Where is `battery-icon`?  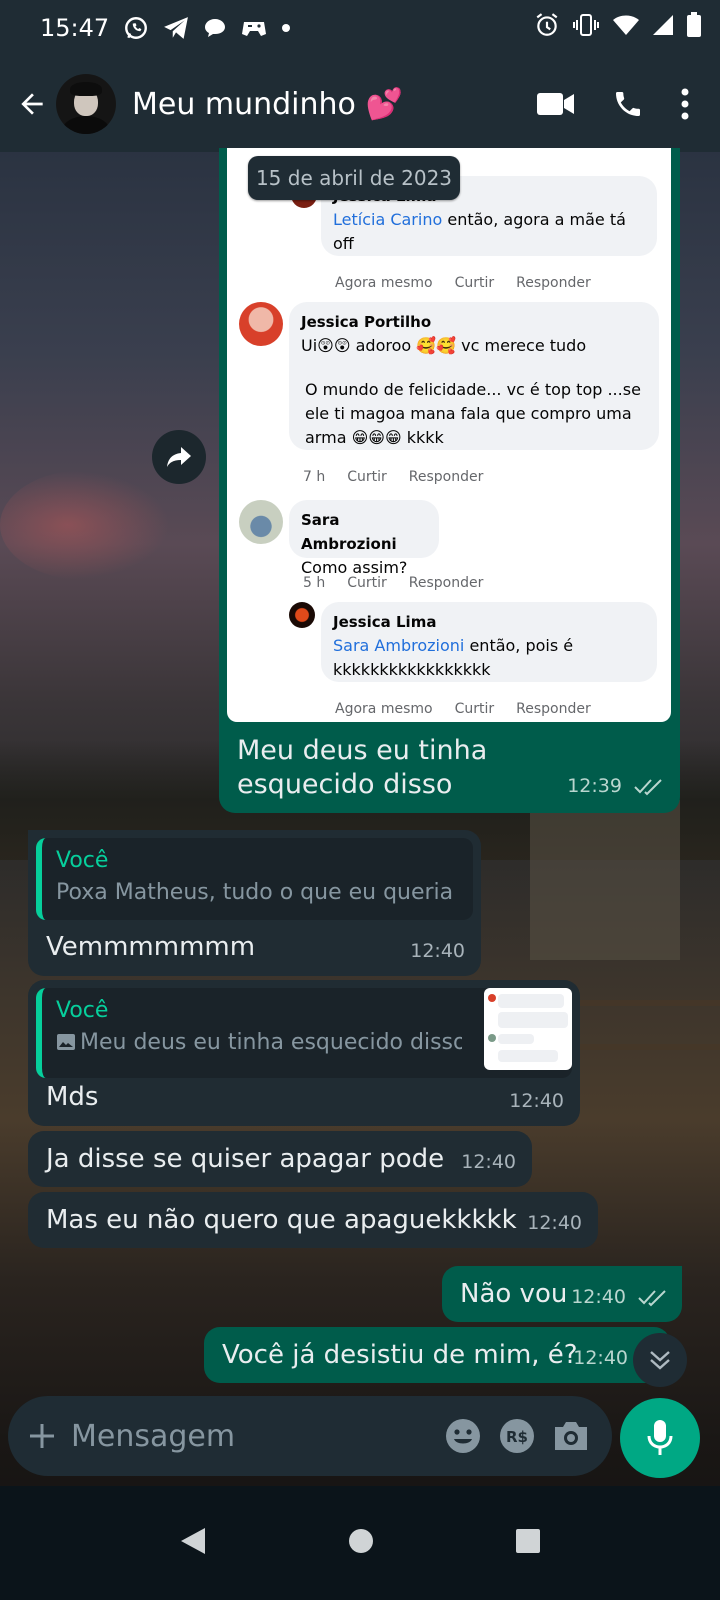
battery-icon is located at coordinates (694, 28).